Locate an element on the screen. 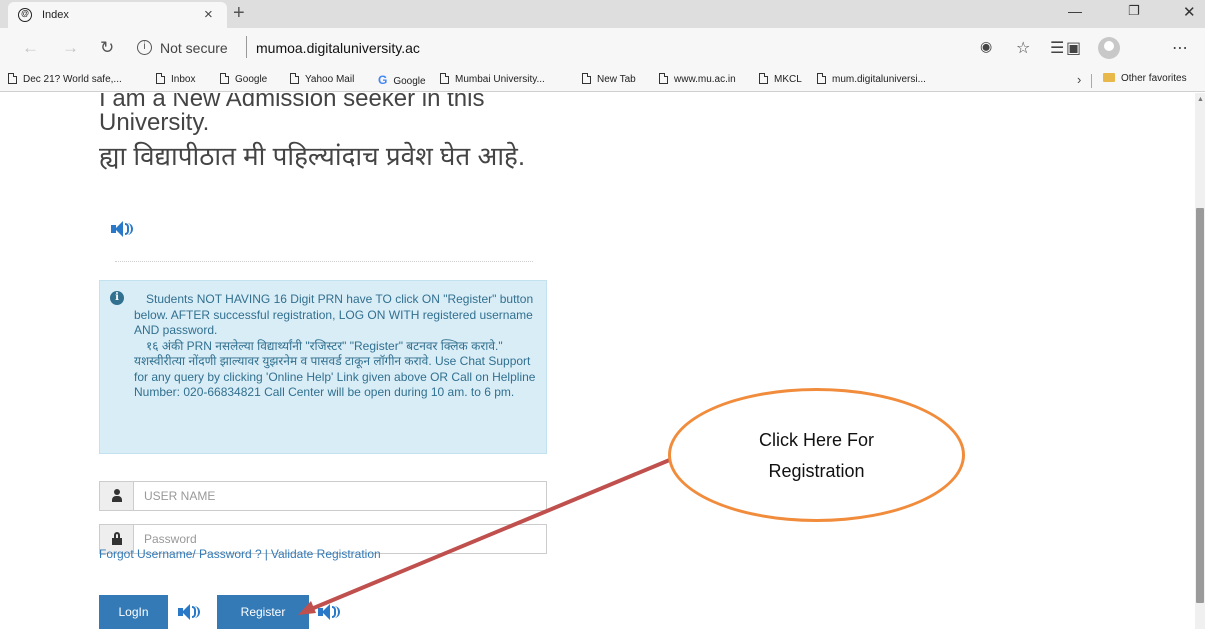 The image size is (1205, 629). favorites-list-icon: ☰ is located at coordinates (1057, 48).